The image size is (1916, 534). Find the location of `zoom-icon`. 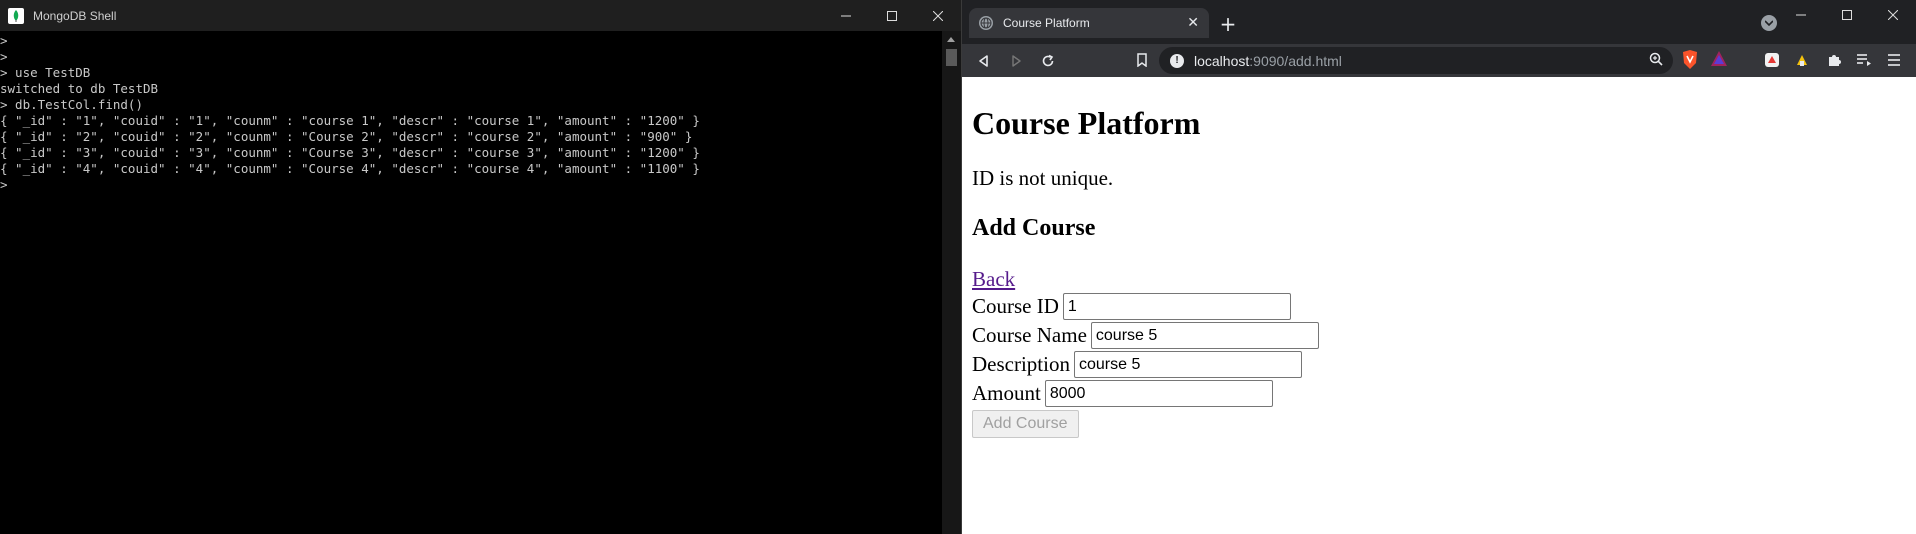

zoom-icon is located at coordinates (1656, 60).